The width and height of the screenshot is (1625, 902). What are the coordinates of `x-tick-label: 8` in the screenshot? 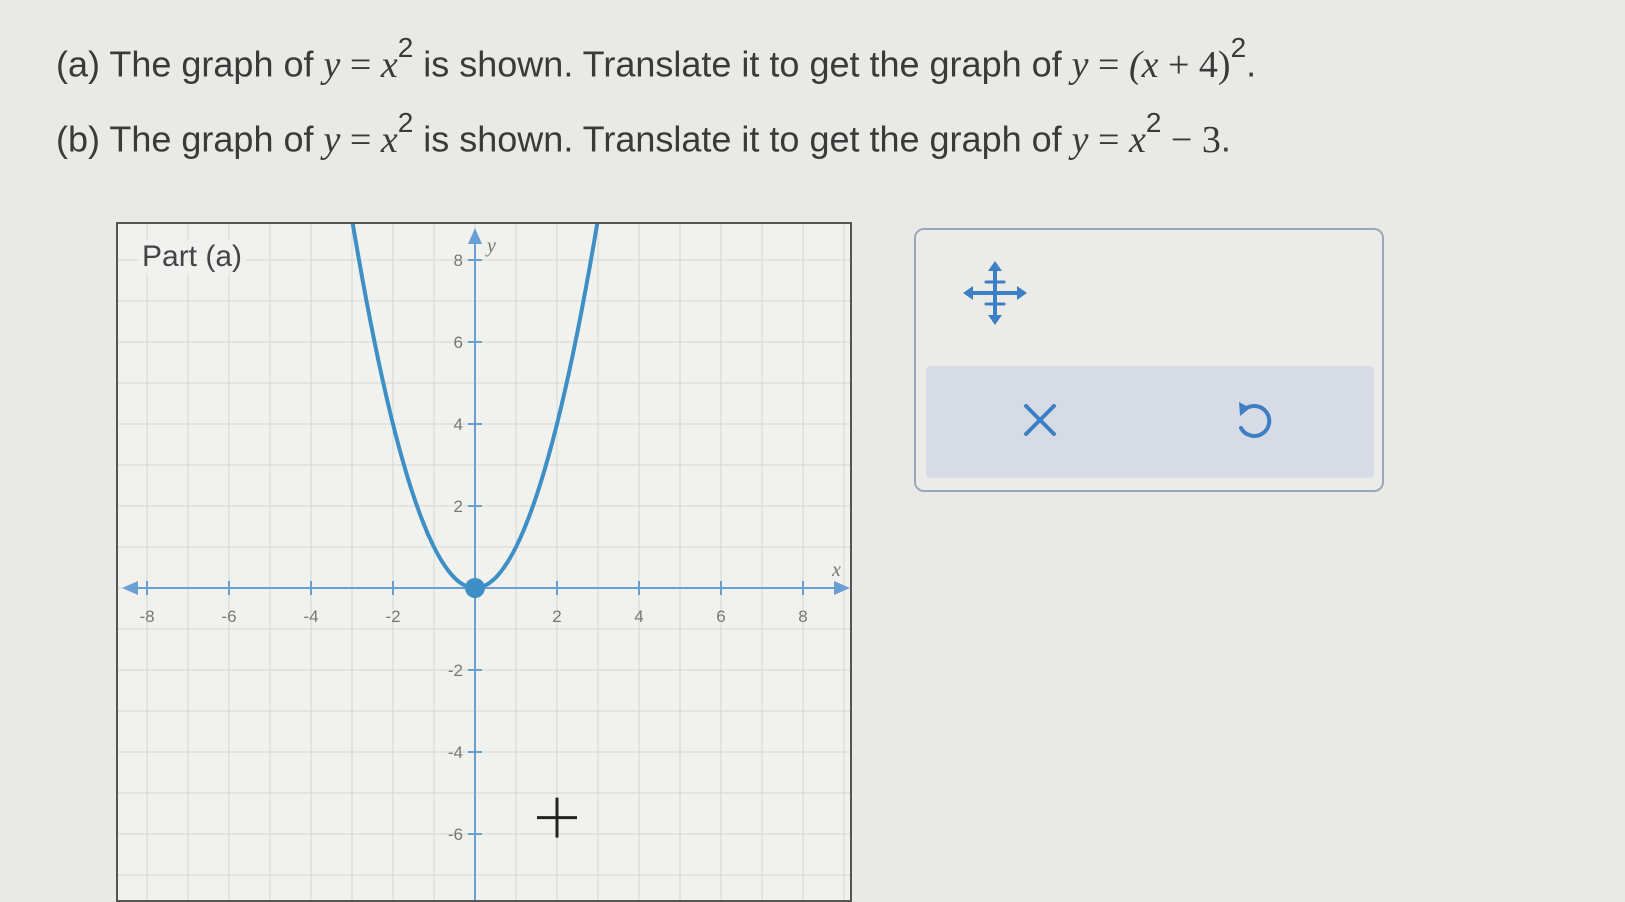 It's located at (802, 616).